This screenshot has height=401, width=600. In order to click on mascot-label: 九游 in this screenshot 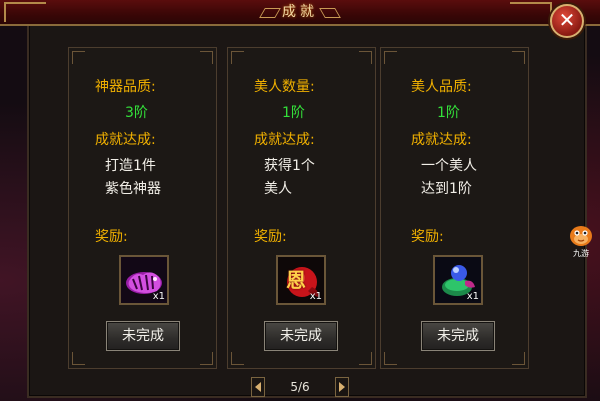, I will do `click(581, 253)`.